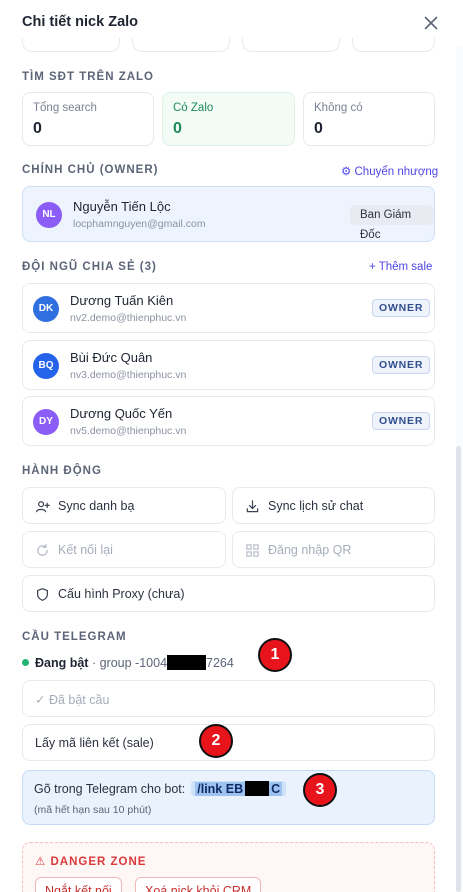  Describe the element at coordinates (228, 593) in the screenshot. I see `proxy-config-button: Cấu hình Proxy (chưa)` at that location.